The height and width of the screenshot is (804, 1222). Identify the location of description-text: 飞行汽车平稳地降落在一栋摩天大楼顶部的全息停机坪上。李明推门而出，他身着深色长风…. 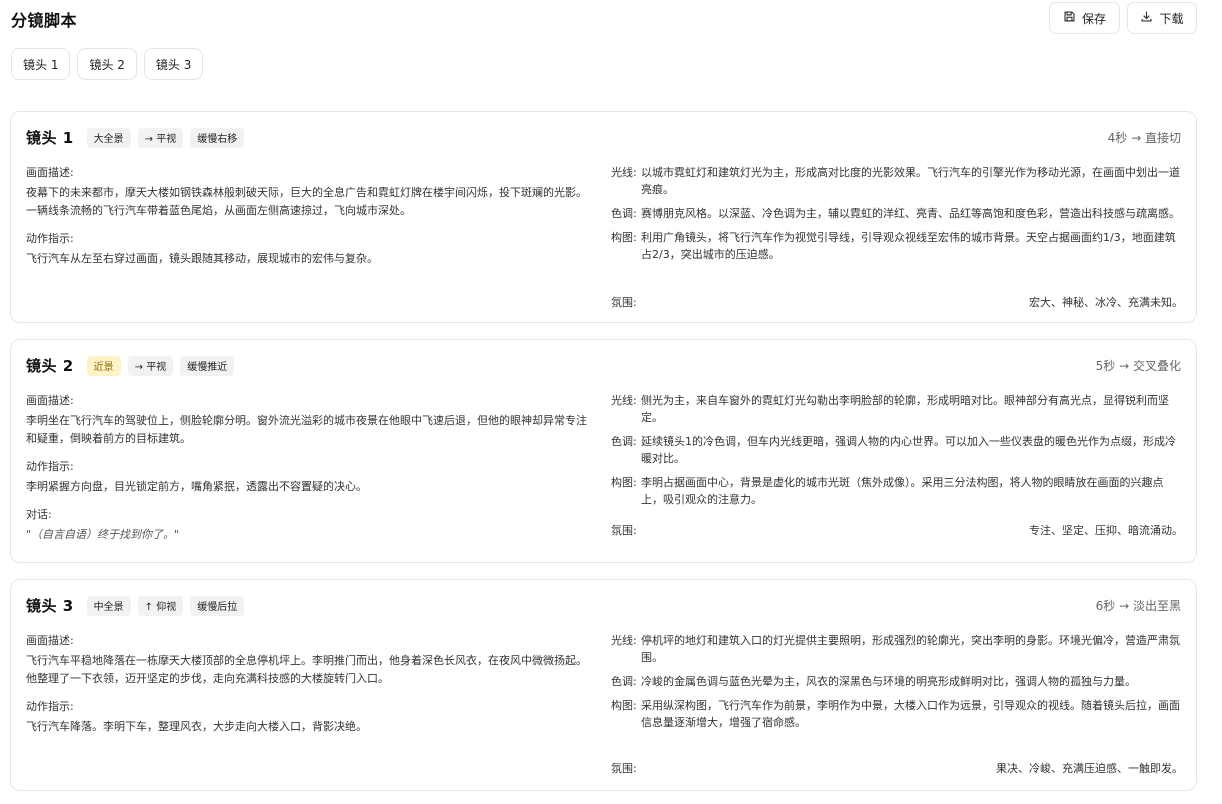
(306, 669).